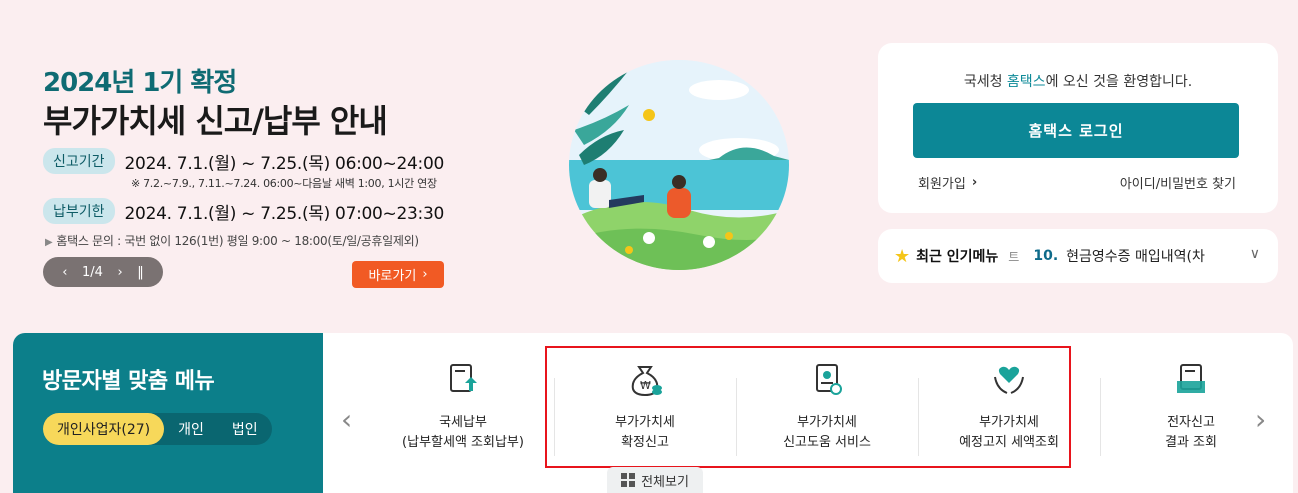 Image resolution: width=1298 pixels, height=493 pixels. What do you see at coordinates (463, 433) in the screenshot?
I see `menu-item-label: 국세납부 (납부할세액 조회납부)` at bounding box center [463, 433].